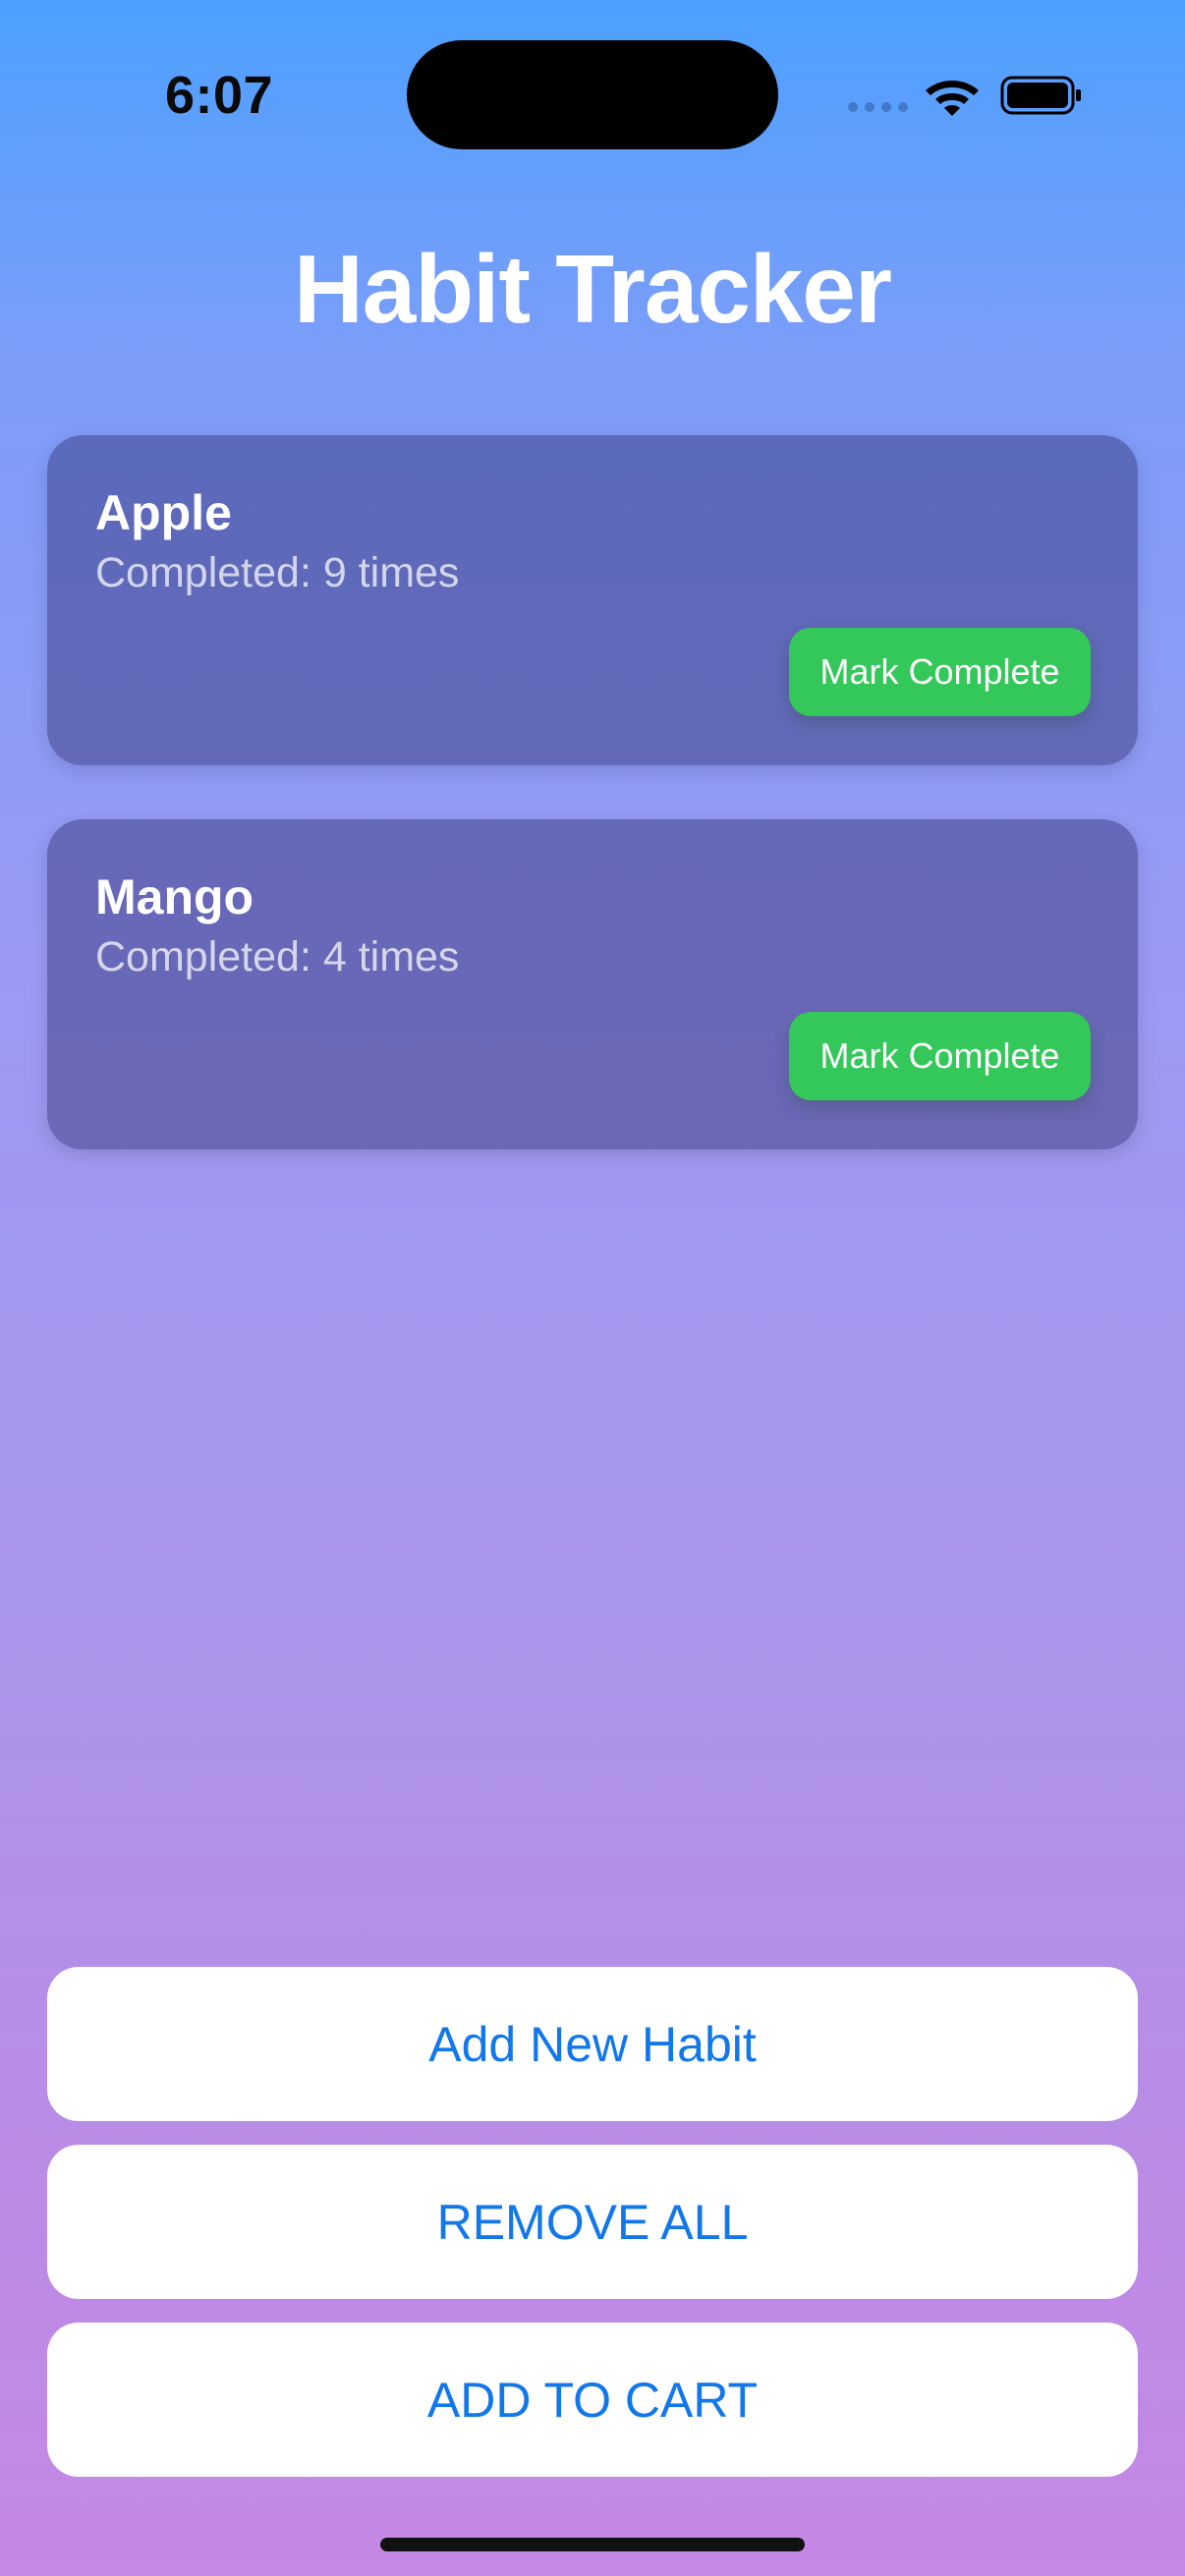 This screenshot has height=2576, width=1185. I want to click on habit-name: Mango, so click(175, 896).